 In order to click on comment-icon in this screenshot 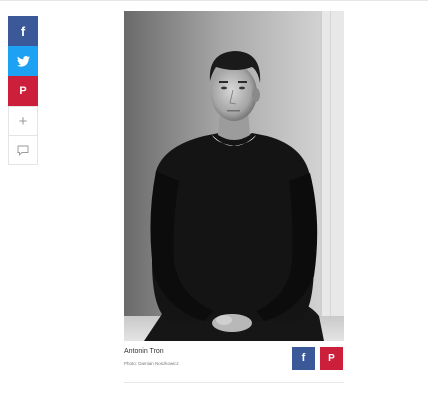, I will do `click(23, 150)`.